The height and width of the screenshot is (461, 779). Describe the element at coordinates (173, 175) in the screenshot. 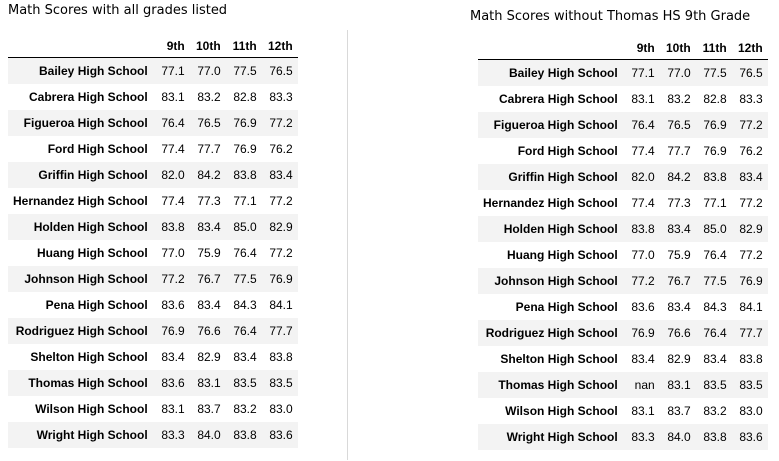

I see `score-cell-g9: 82.0` at that location.